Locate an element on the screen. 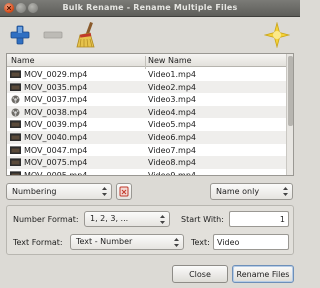 The image size is (320, 288). list-item: MOV_0040.mp4 Video6.mp4 is located at coordinates (147, 137).